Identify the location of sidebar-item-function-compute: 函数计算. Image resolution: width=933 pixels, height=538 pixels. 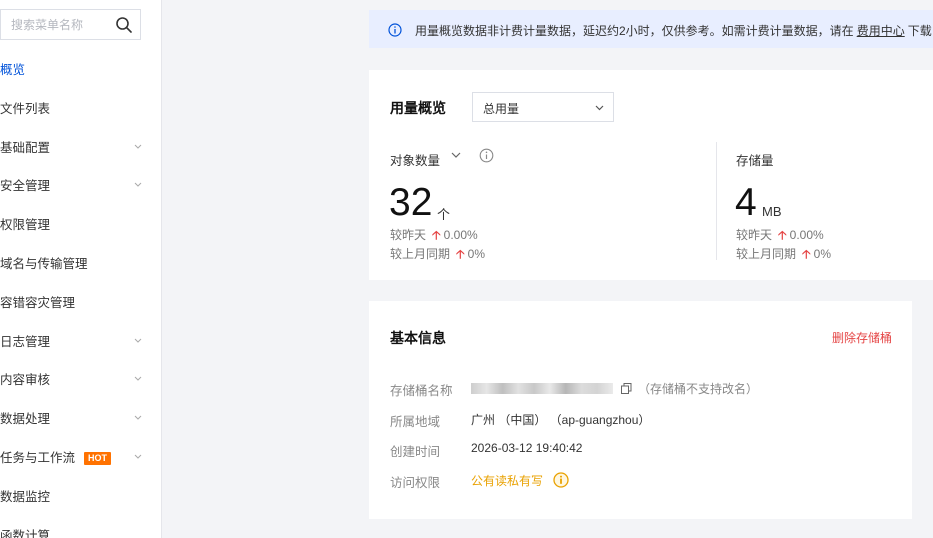
(80, 528).